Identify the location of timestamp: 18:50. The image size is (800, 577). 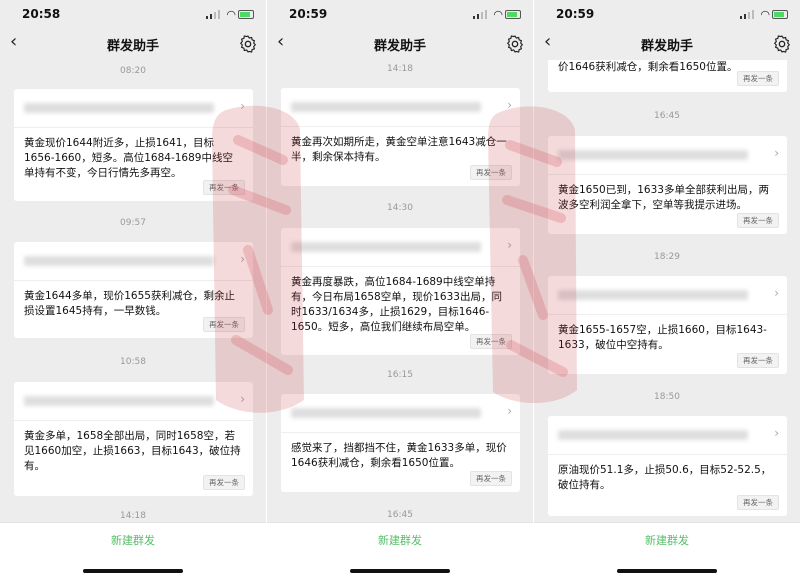
(667, 397).